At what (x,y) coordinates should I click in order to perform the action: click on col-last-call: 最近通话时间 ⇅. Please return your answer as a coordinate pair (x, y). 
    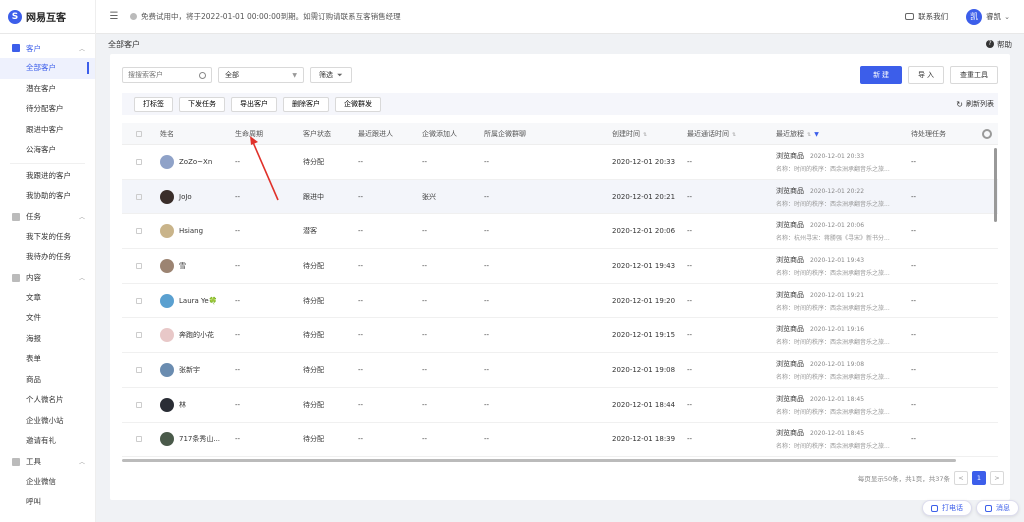
    Looking at the image, I should click on (731, 134).